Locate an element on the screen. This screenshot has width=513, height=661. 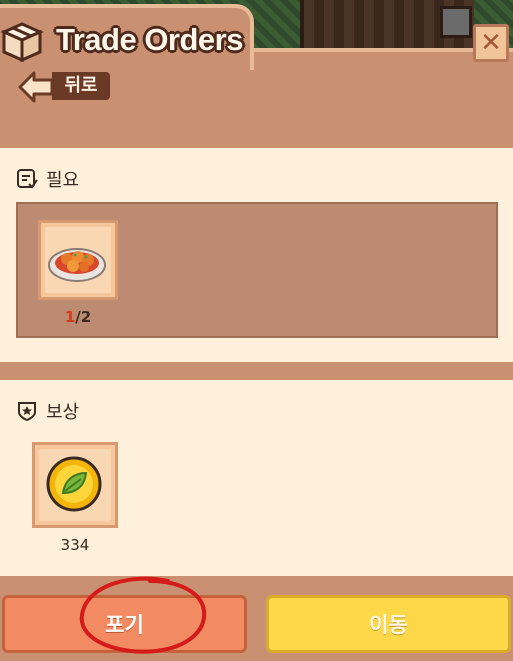
required-item-need: /2 is located at coordinates (83, 317).